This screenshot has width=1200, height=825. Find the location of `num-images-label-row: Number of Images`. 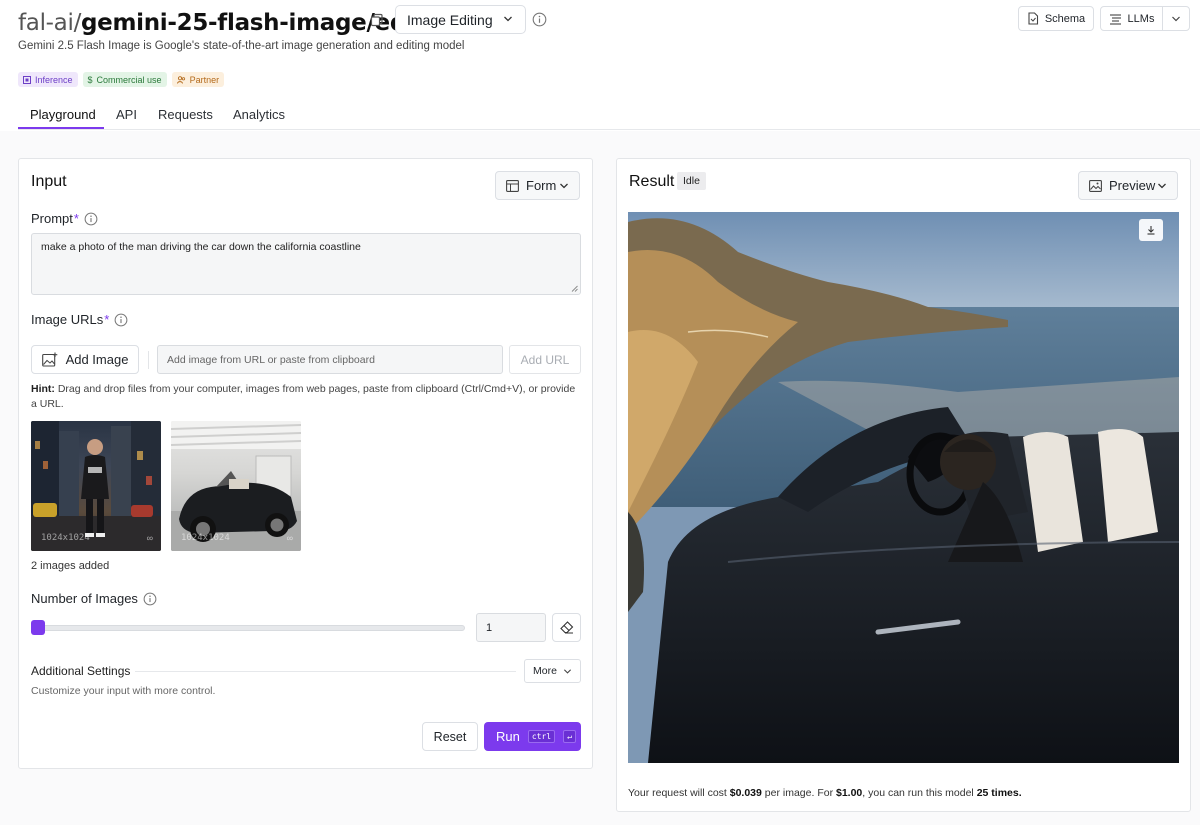

num-images-label-row: Number of Images is located at coordinates (94, 598).